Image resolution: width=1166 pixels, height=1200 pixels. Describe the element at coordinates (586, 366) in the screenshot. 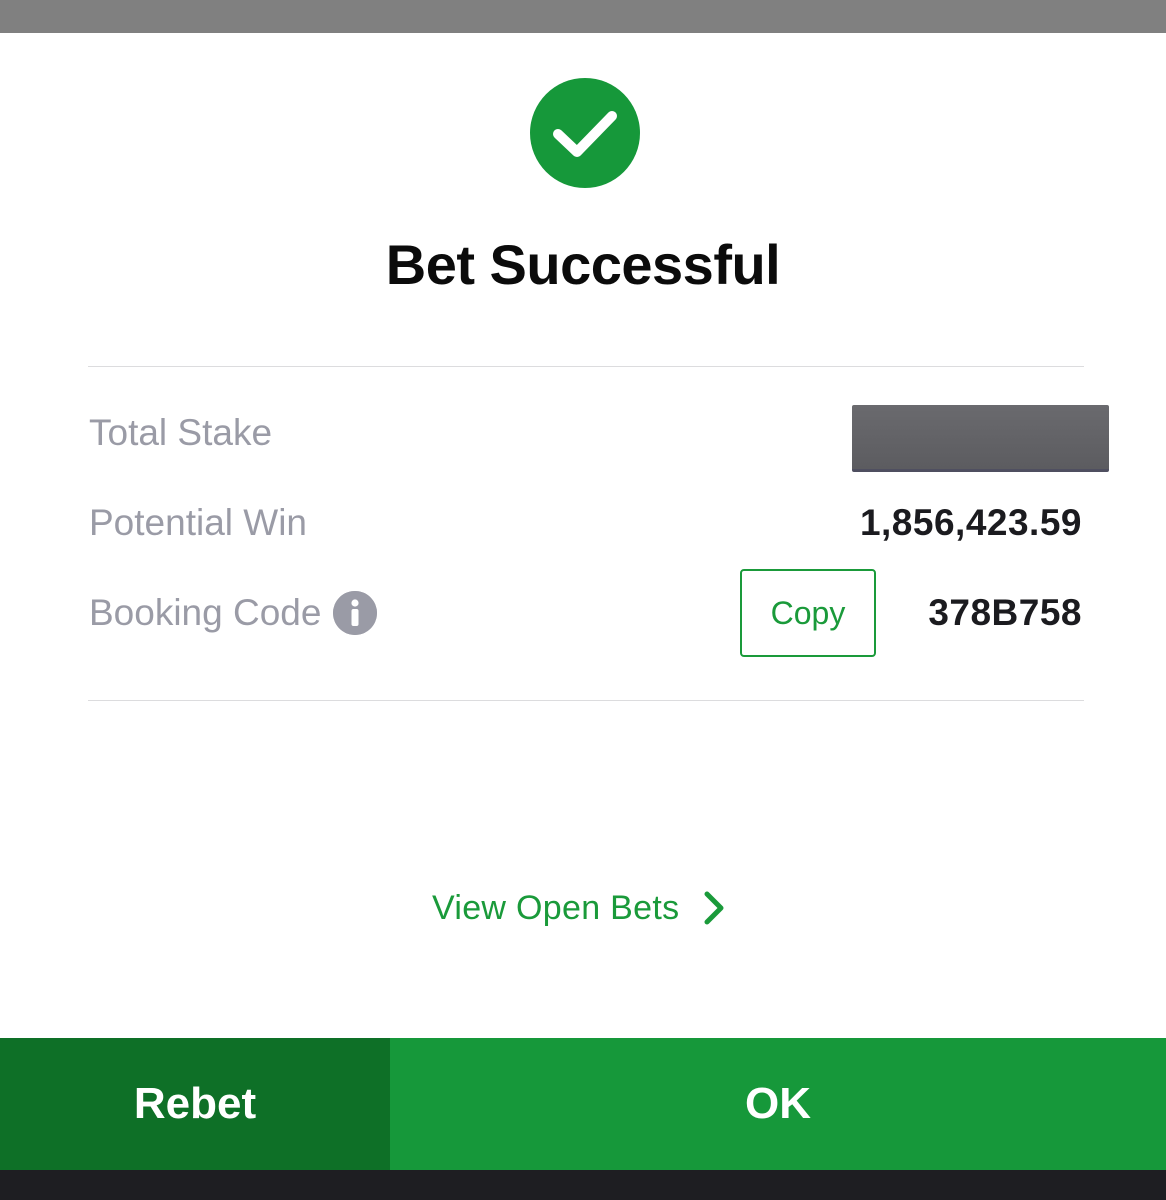

I see `divider-top` at that location.